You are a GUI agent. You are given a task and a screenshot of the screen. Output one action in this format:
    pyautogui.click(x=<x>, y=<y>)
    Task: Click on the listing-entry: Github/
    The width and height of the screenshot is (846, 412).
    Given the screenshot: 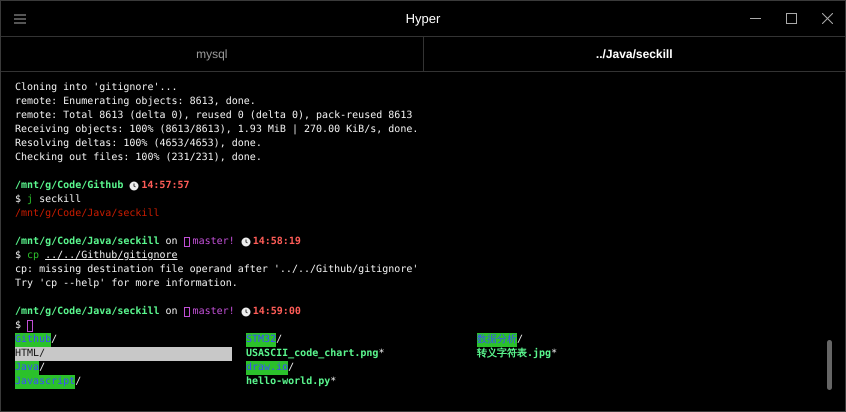 What is the action you would take?
    pyautogui.click(x=36, y=340)
    